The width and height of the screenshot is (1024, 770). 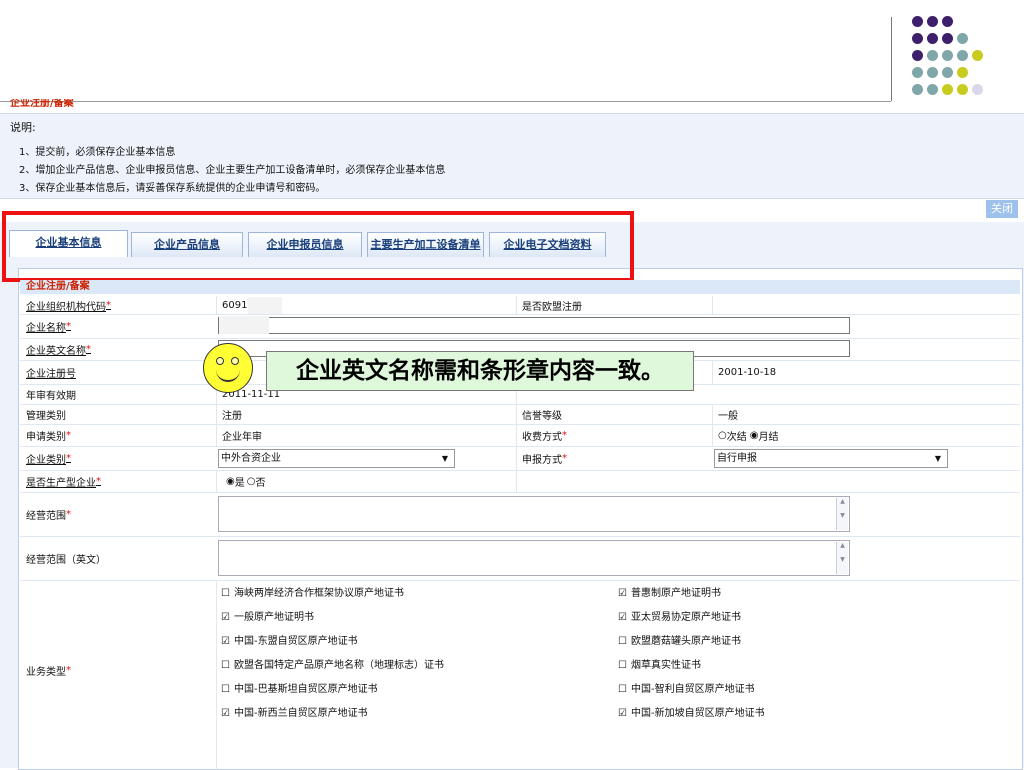 What do you see at coordinates (338, 665) in the screenshot?
I see `checkbox-label: 欧盟各国特定产品原产地名称（地理标志）证书` at bounding box center [338, 665].